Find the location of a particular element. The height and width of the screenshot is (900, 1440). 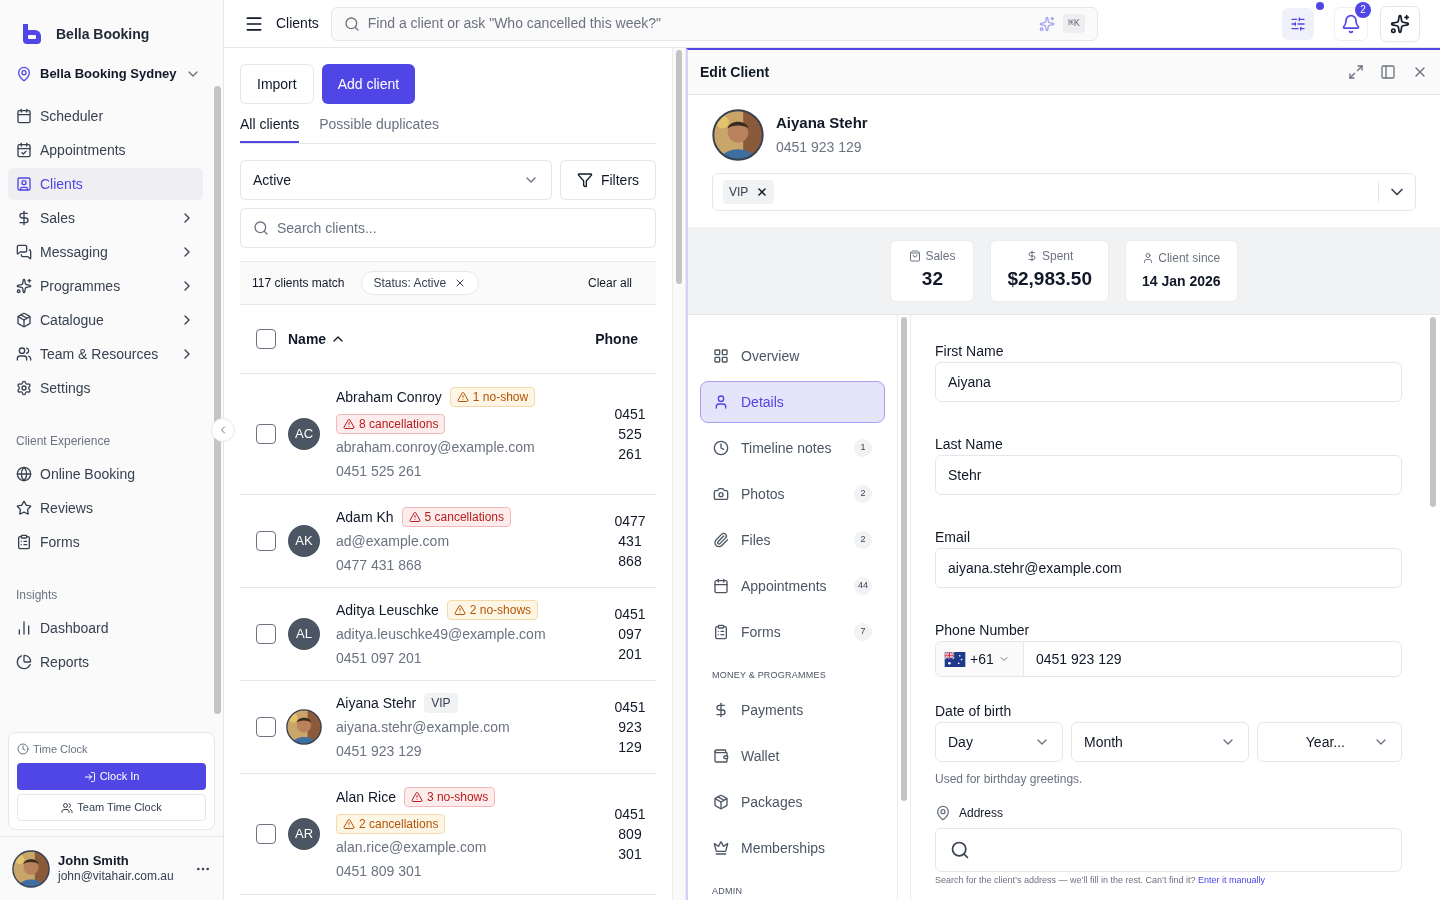

tab: All clients is located at coordinates (270, 128).